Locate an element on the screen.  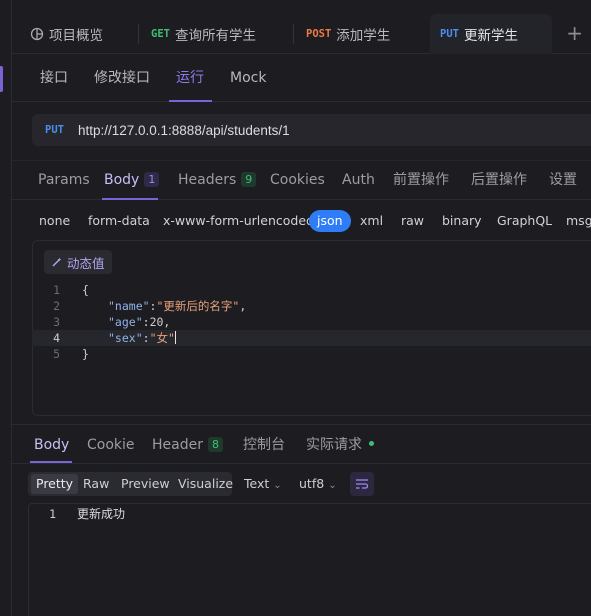
tab-label: 更新学生 is located at coordinates (490, 36).